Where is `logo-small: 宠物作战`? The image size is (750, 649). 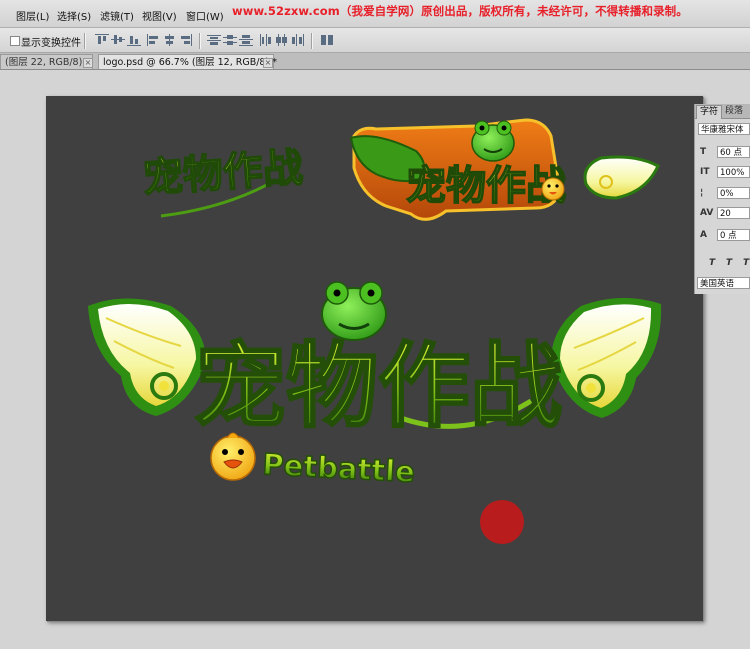 logo-small: 宠物作战 is located at coordinates (223, 181).